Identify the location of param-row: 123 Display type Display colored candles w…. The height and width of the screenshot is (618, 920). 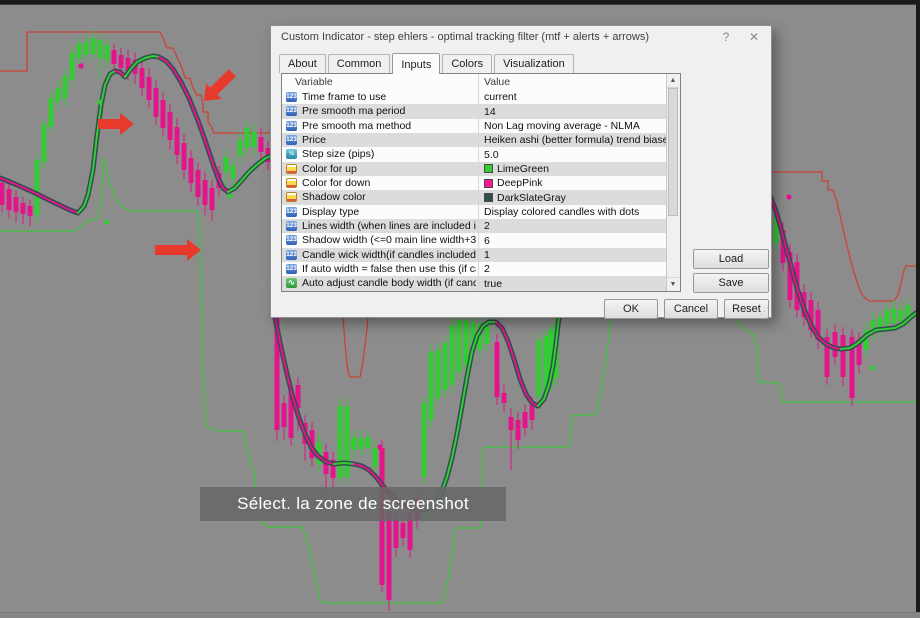
(474, 212).